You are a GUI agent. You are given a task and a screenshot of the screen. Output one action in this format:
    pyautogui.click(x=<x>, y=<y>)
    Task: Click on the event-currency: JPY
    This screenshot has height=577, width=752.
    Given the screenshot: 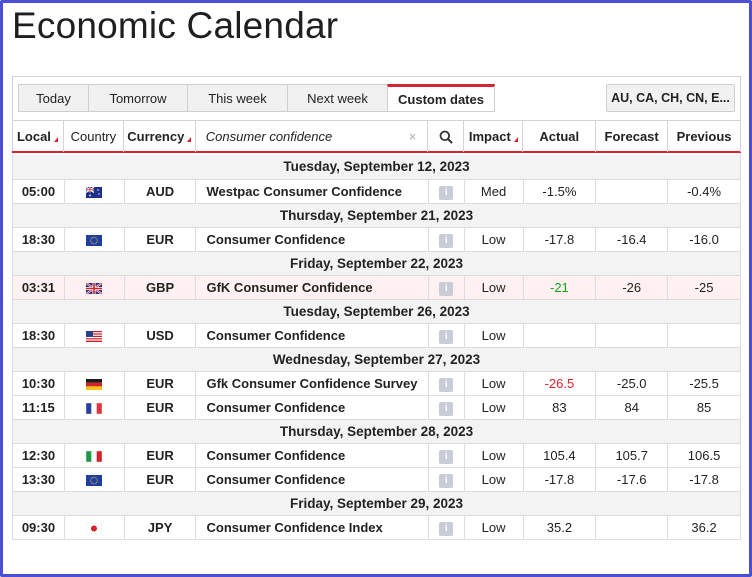 What is the action you would take?
    pyautogui.click(x=160, y=527)
    